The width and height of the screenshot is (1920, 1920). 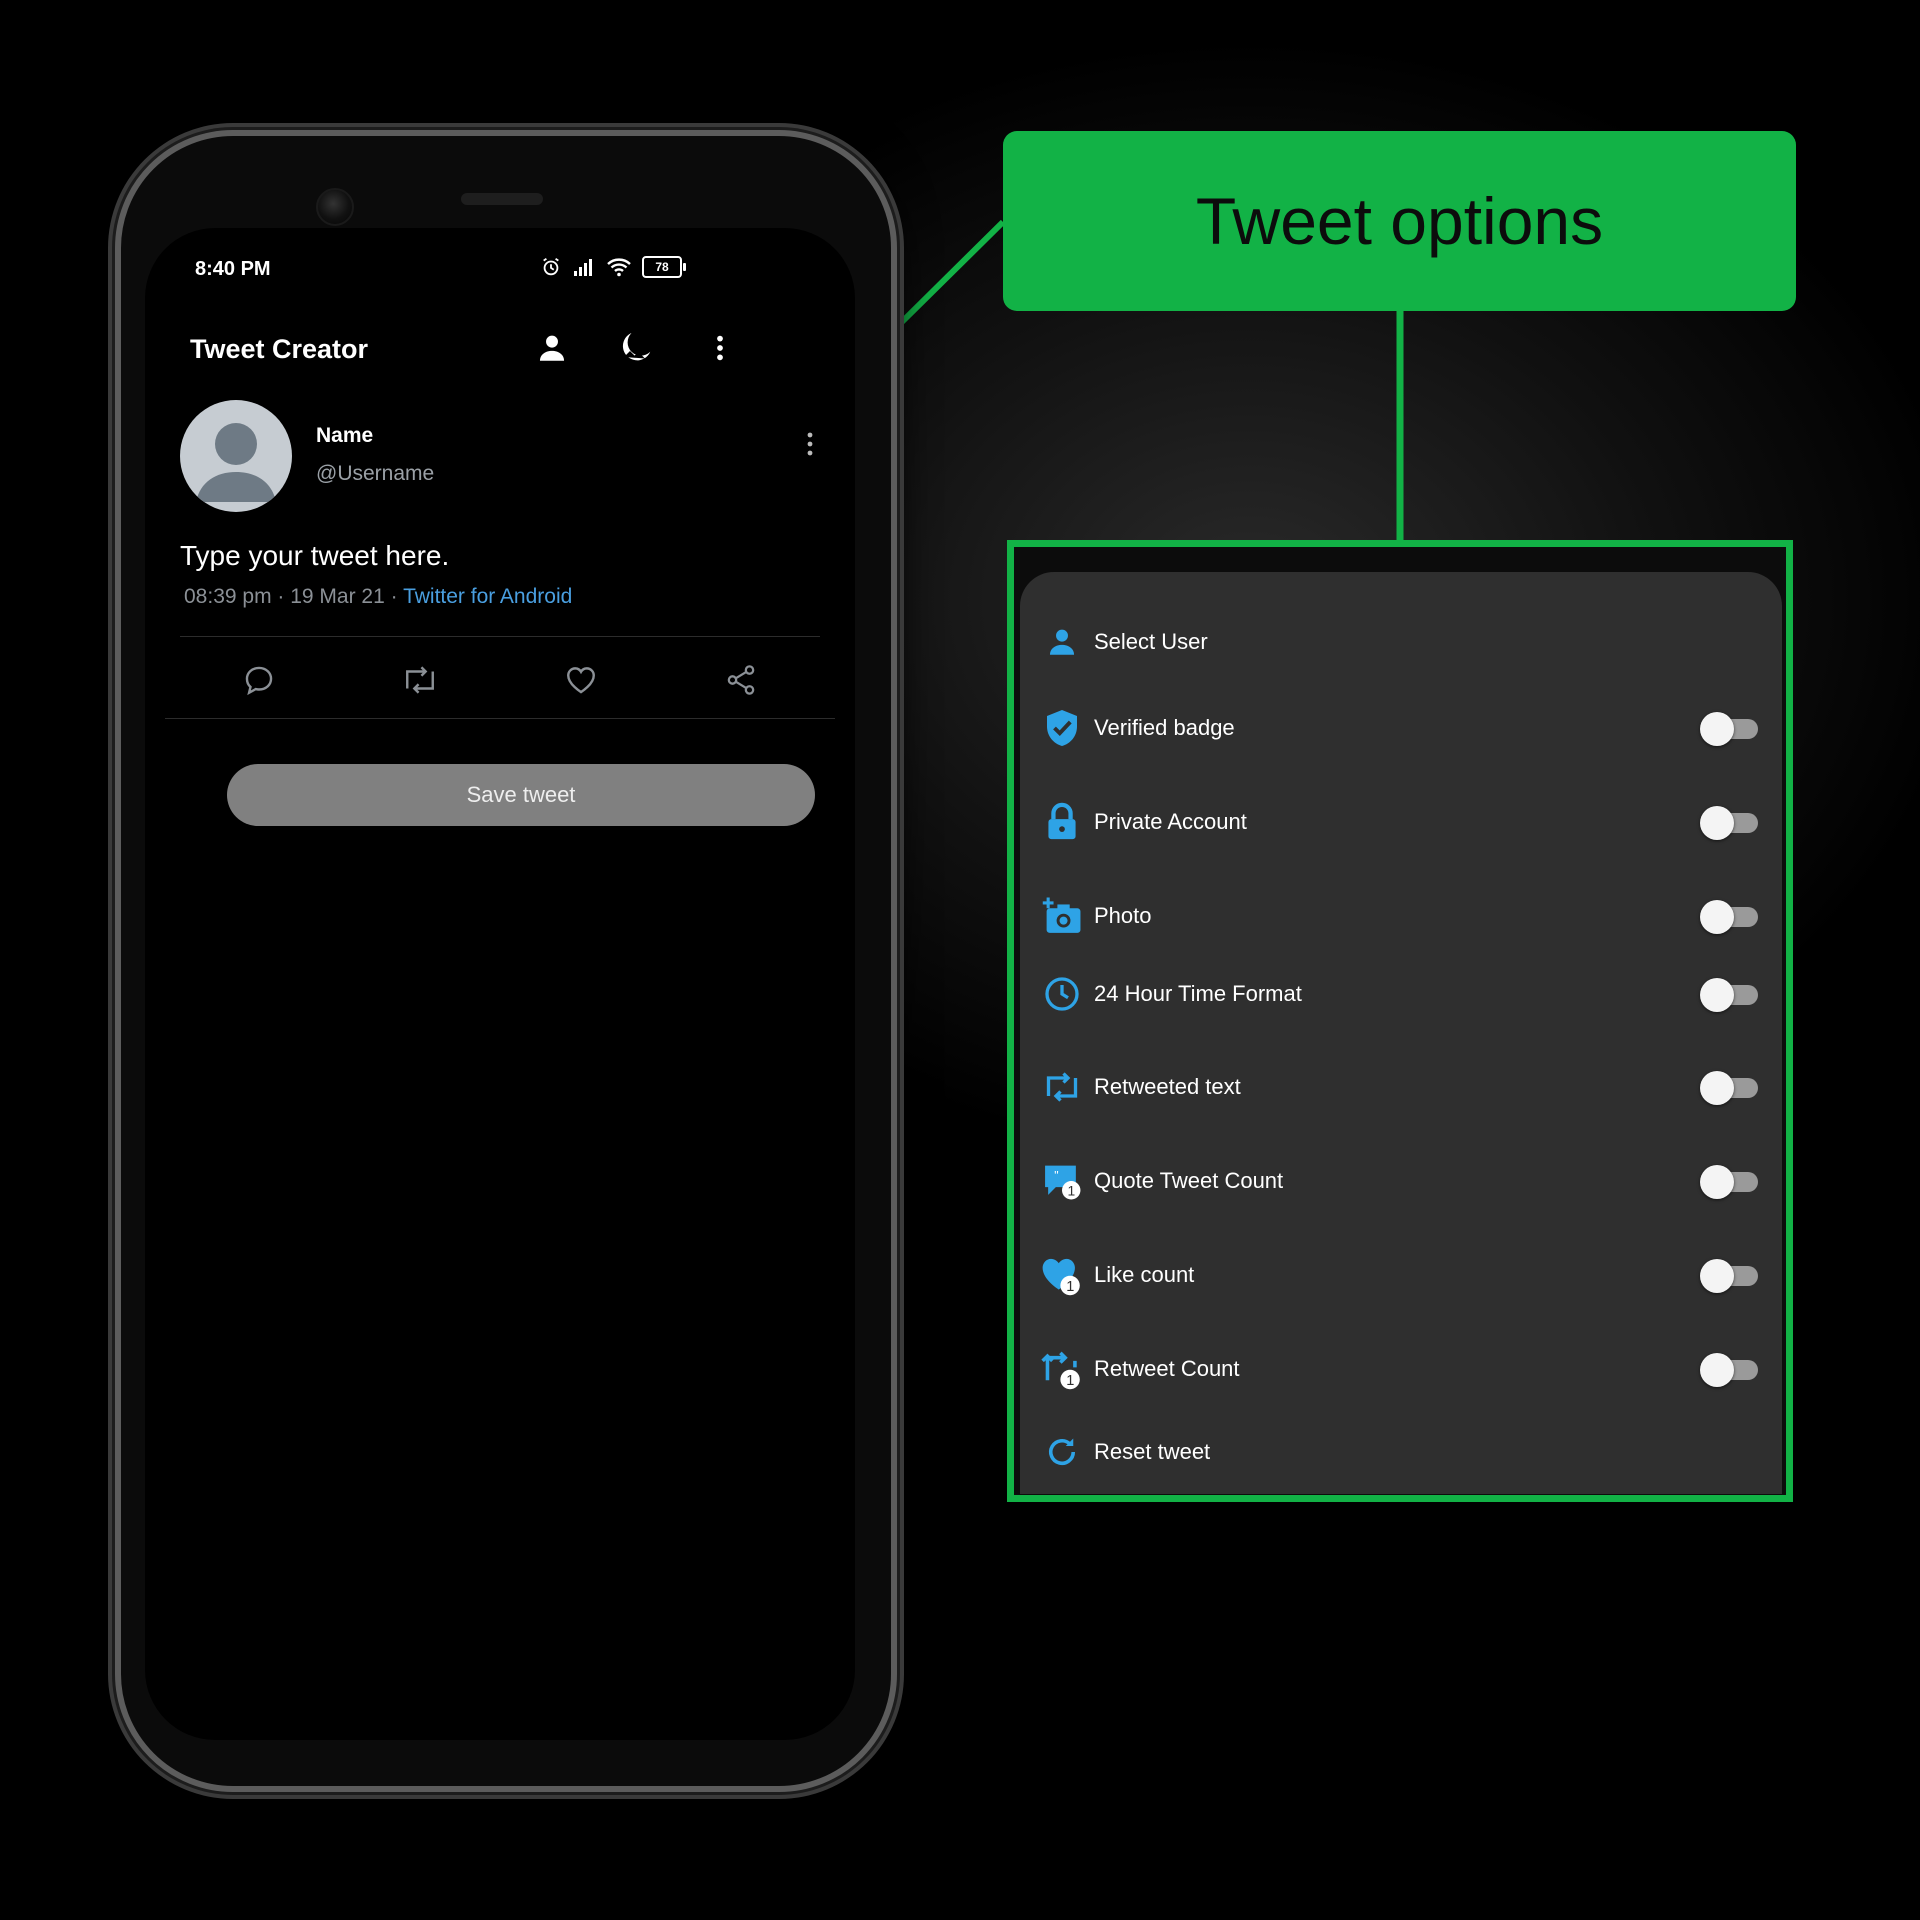 What do you see at coordinates (1062, 728) in the screenshot?
I see `verified-shield-icon` at bounding box center [1062, 728].